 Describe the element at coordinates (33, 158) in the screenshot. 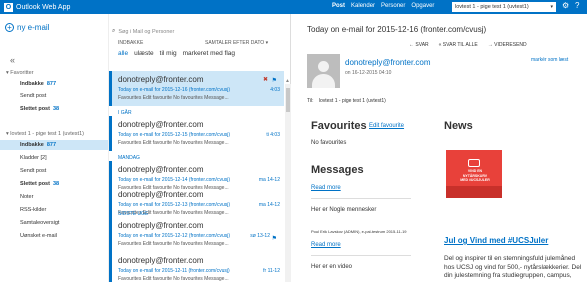

I see `folder-item-kladder: Kladder [2]` at that location.